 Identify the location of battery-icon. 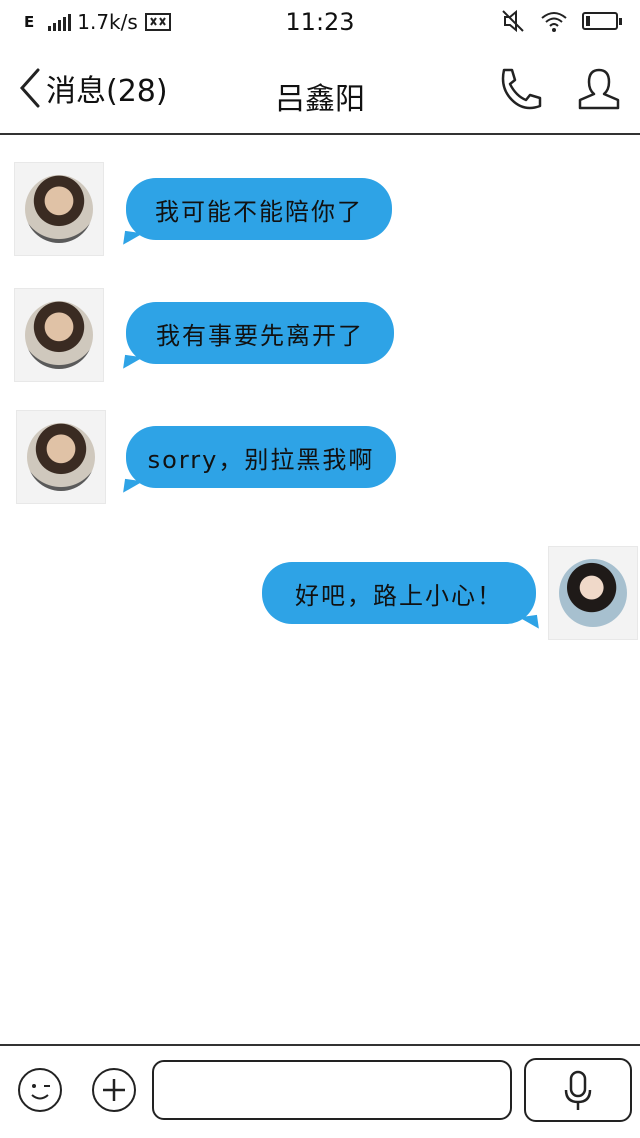
(602, 21).